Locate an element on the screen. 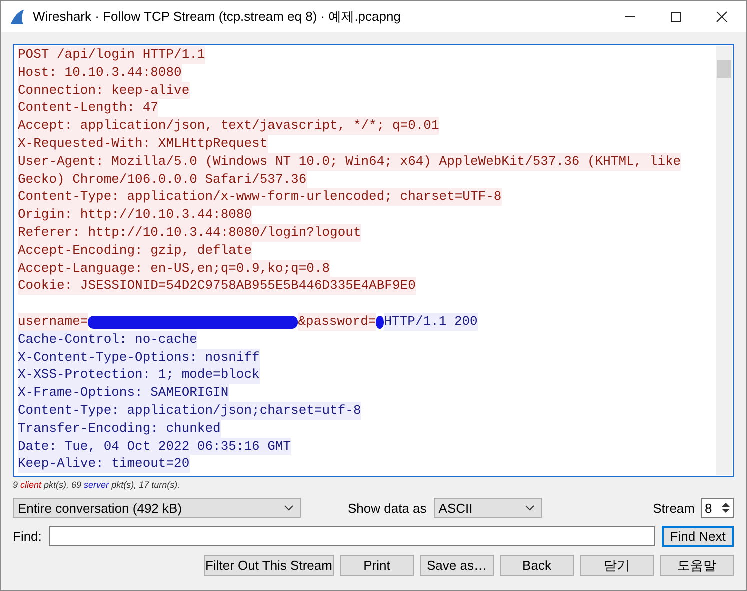 This screenshot has height=591, width=747. window-title: Wireshark · Follow TCP Stream (tcp.stream eq 8) · 예제.pcapng is located at coordinates (217, 17).